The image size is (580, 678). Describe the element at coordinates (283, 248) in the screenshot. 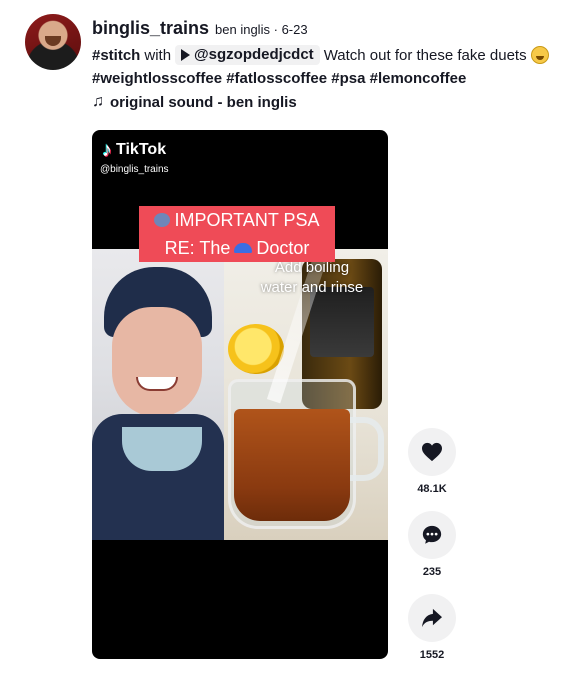

I see `banner-line-2-suffix: Doctor` at that location.